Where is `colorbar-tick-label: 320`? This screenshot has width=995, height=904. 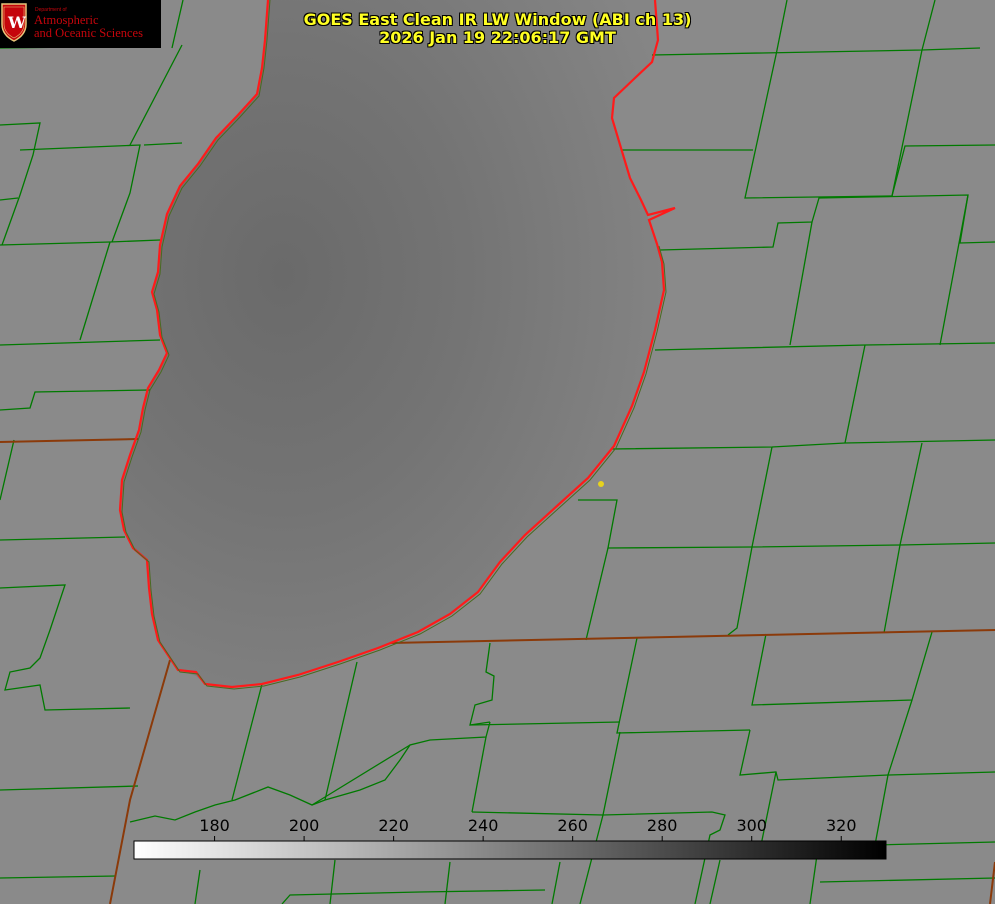 colorbar-tick-label: 320 is located at coordinates (841, 825).